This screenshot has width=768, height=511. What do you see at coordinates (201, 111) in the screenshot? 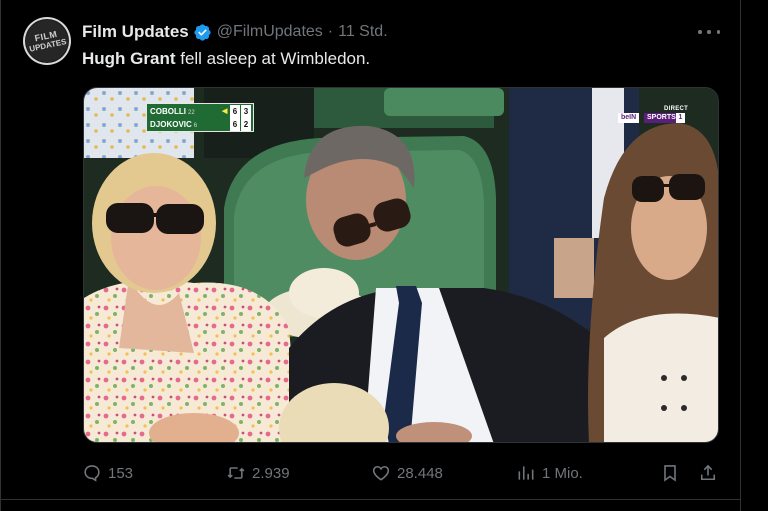
I see `scoreboard-row-player1: COBOLLI 22 ◀ 6 3` at bounding box center [201, 111].